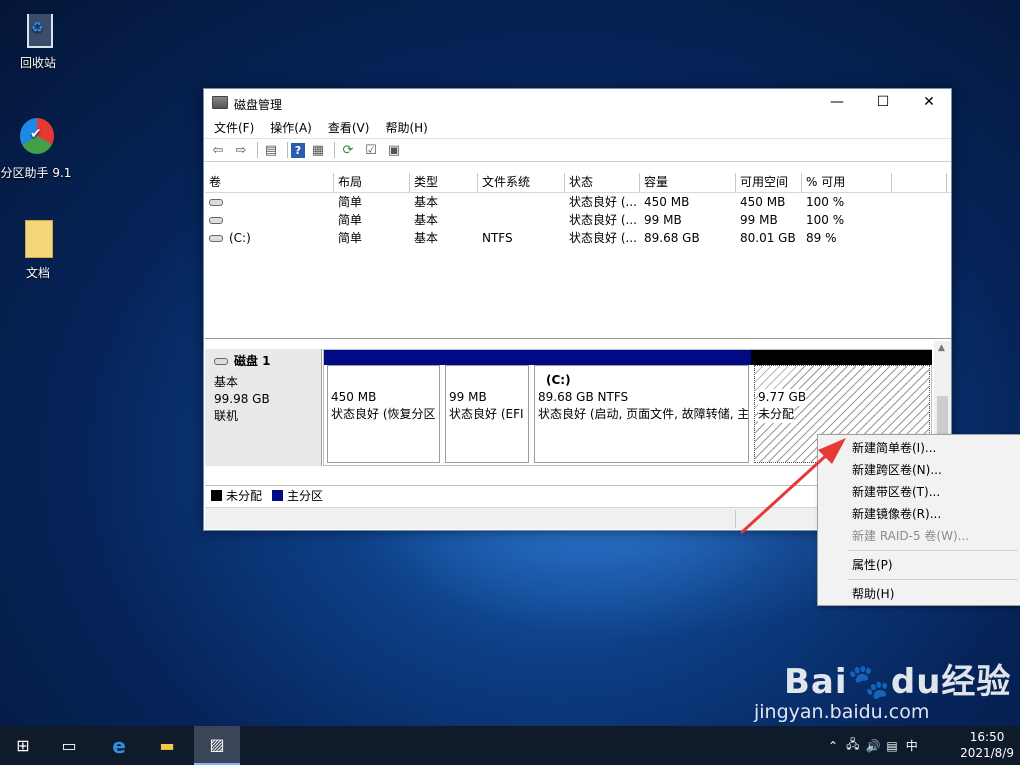 The width and height of the screenshot is (1020, 765). Describe the element at coordinates (912, 745) in the screenshot. I see `ime-indicator: 中` at that location.